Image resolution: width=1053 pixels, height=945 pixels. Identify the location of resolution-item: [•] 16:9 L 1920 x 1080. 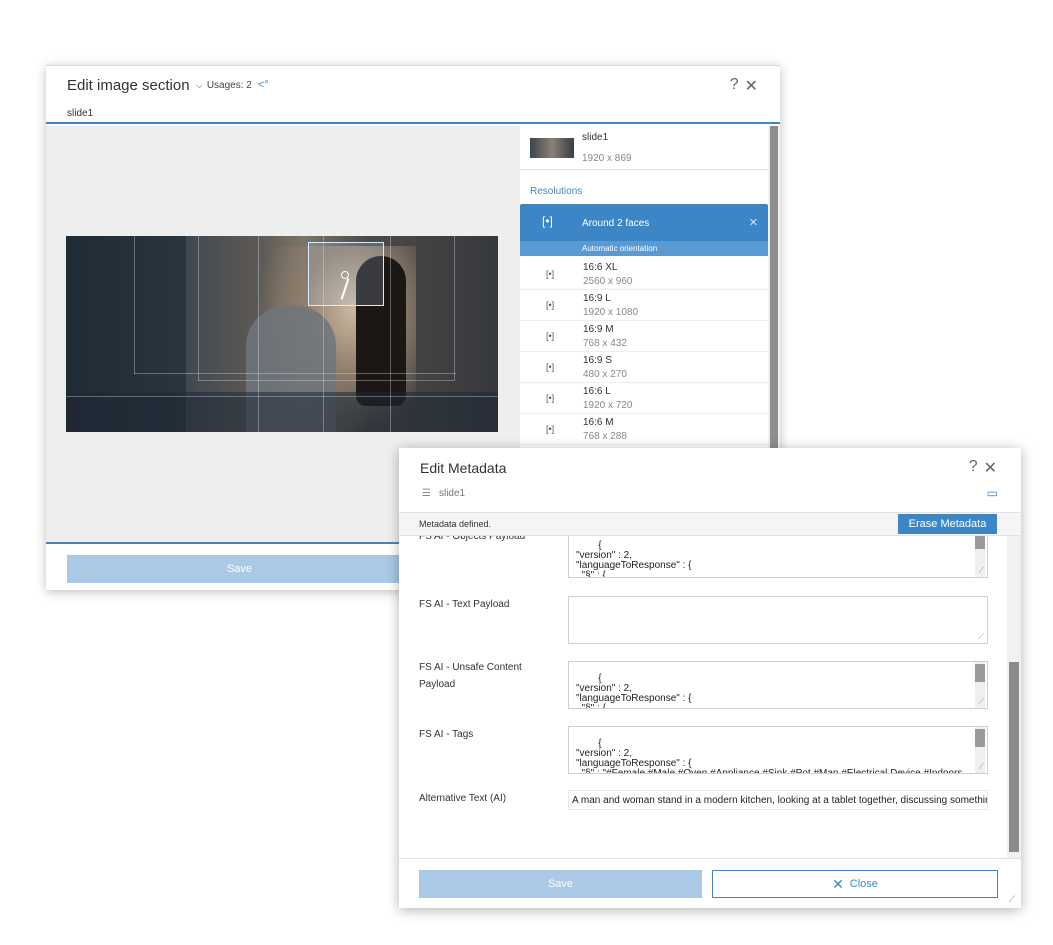
(644, 305).